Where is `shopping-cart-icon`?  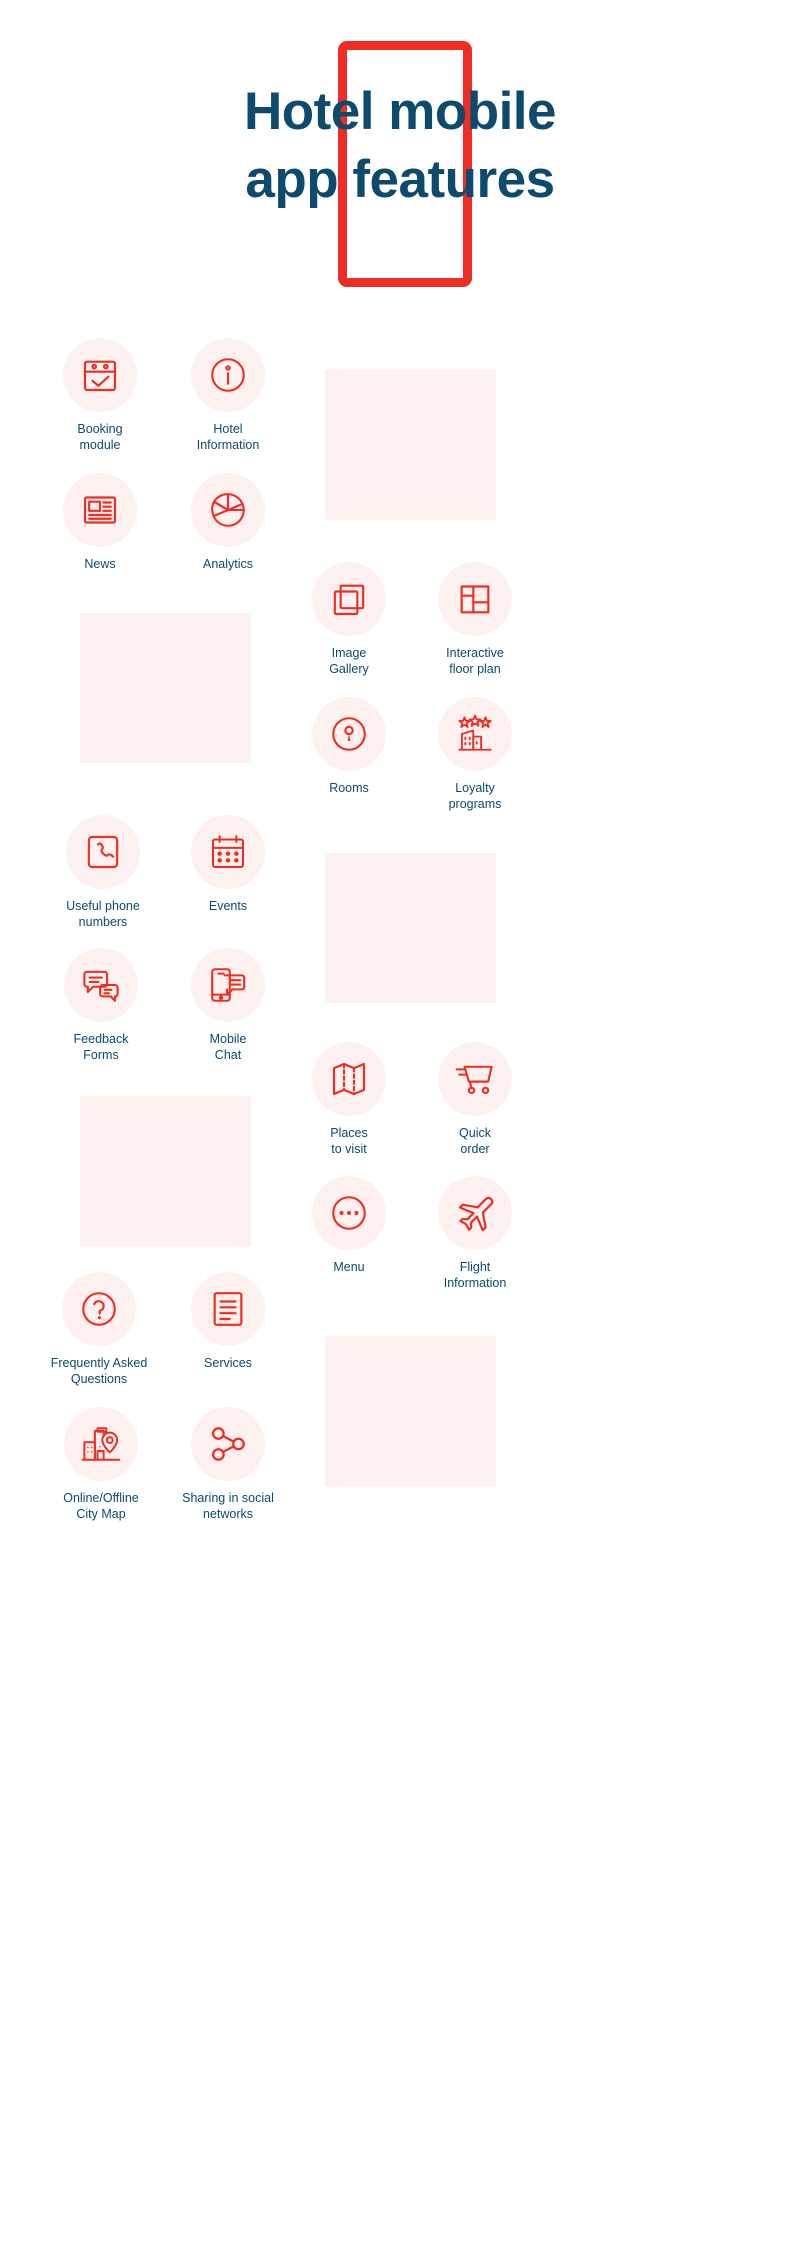
shopping-cart-icon is located at coordinates (475, 1079).